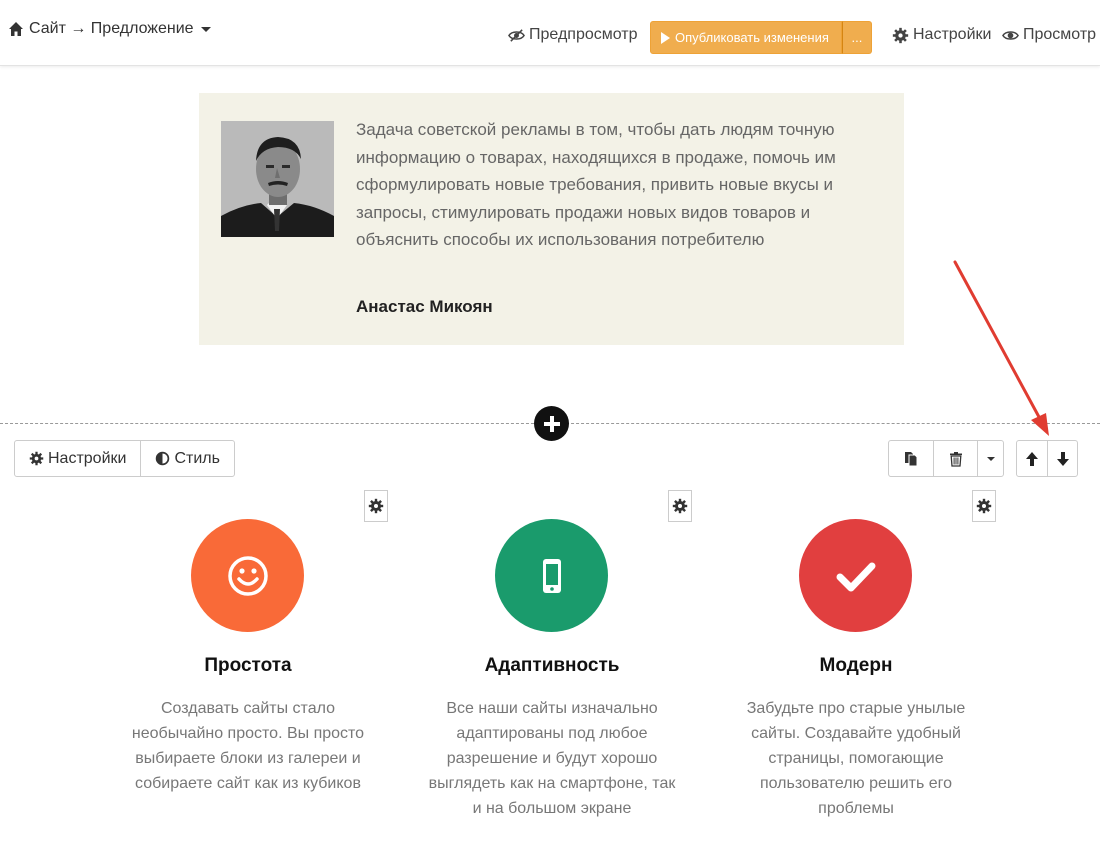 This screenshot has width=1100, height=851. I want to click on preview-label: Предпросмотр, so click(583, 34).